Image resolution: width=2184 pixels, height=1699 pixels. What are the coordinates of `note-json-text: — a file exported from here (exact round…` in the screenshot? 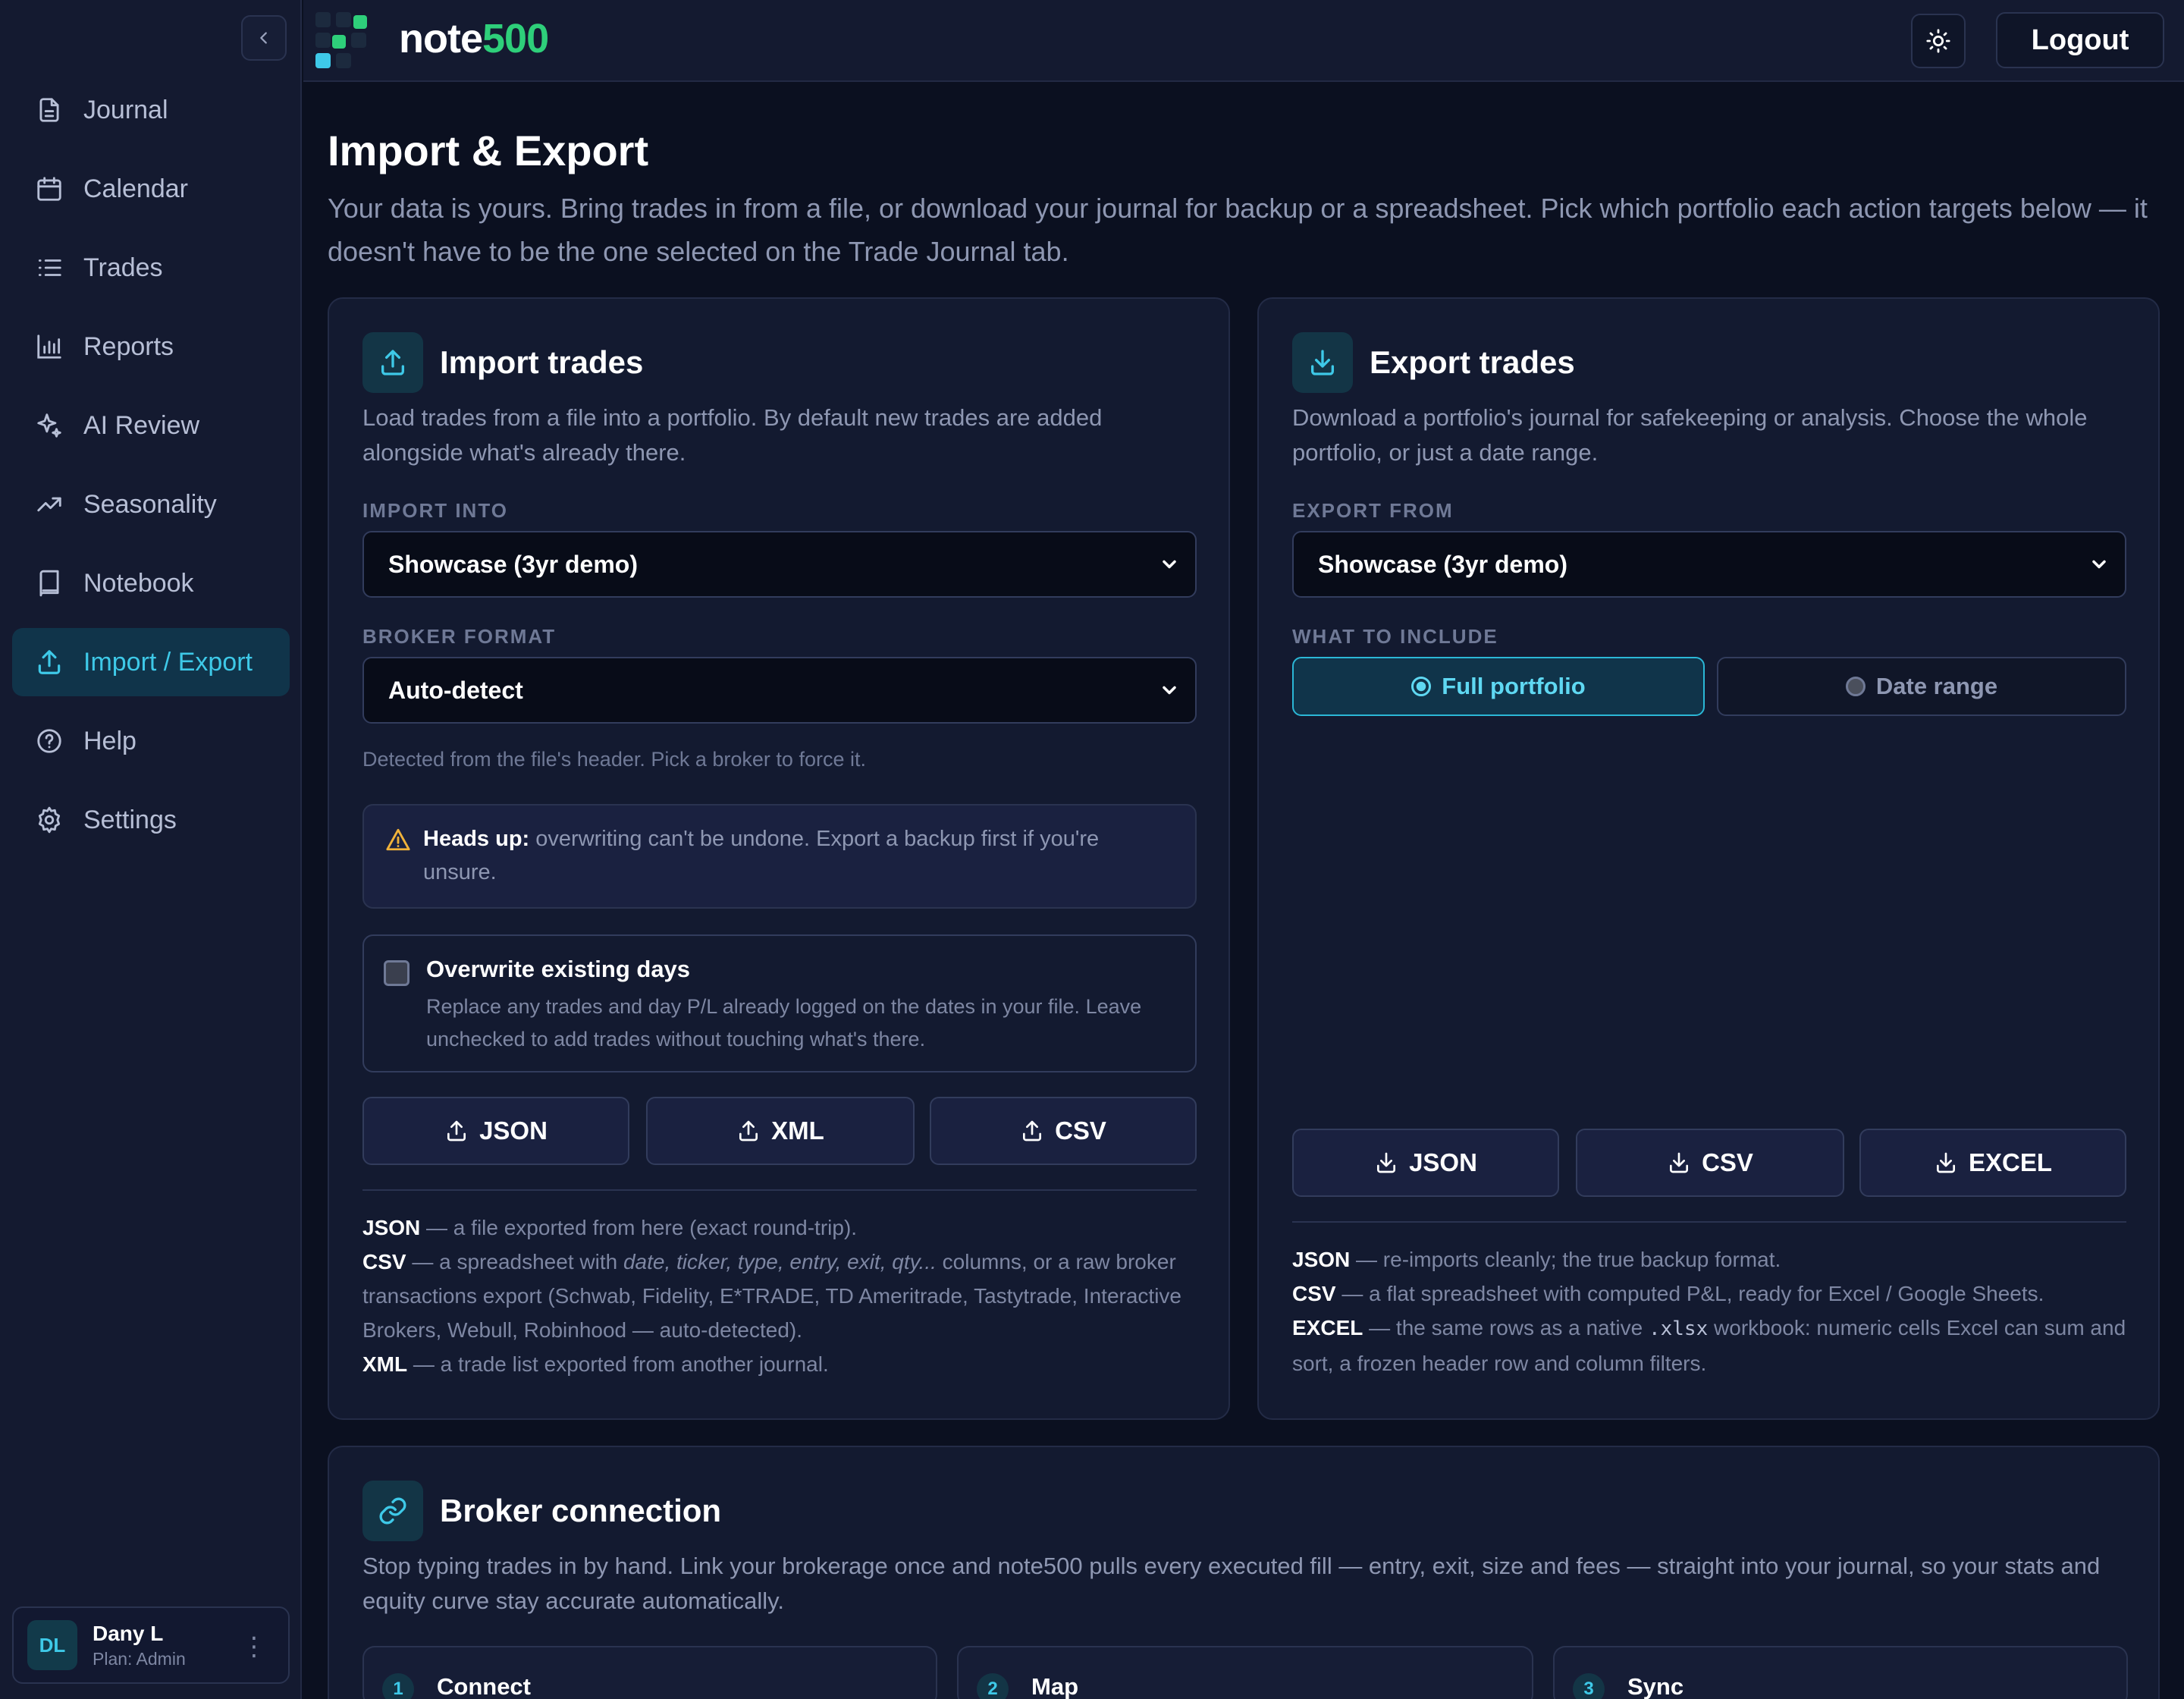 It's located at (639, 1227).